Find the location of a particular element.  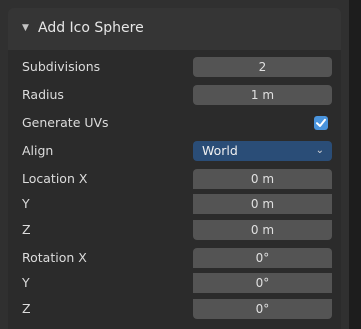

collapse-triangle-icon: ▼ is located at coordinates (25, 28).